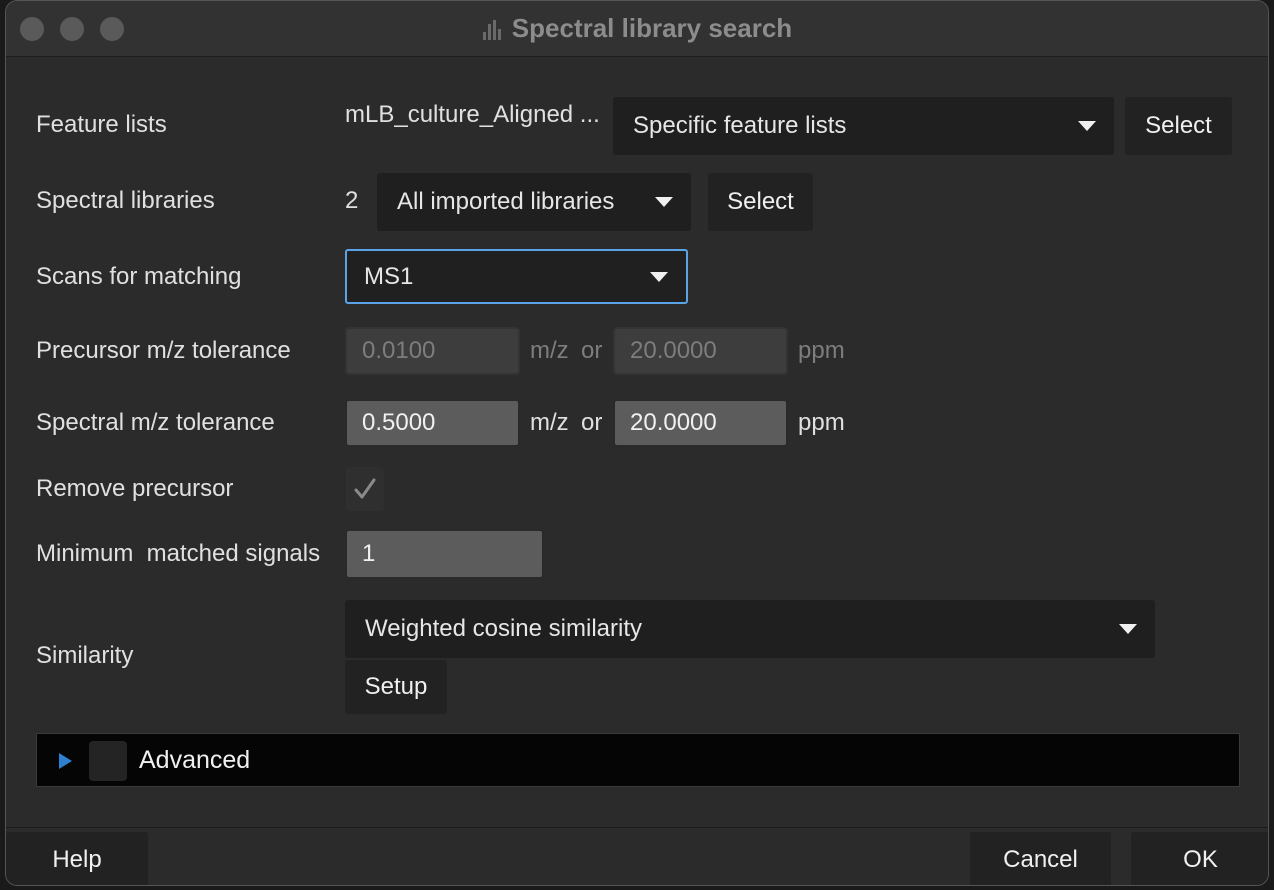  Describe the element at coordinates (821, 422) in the screenshot. I see `spectral-ppm-unit: ppm` at that location.